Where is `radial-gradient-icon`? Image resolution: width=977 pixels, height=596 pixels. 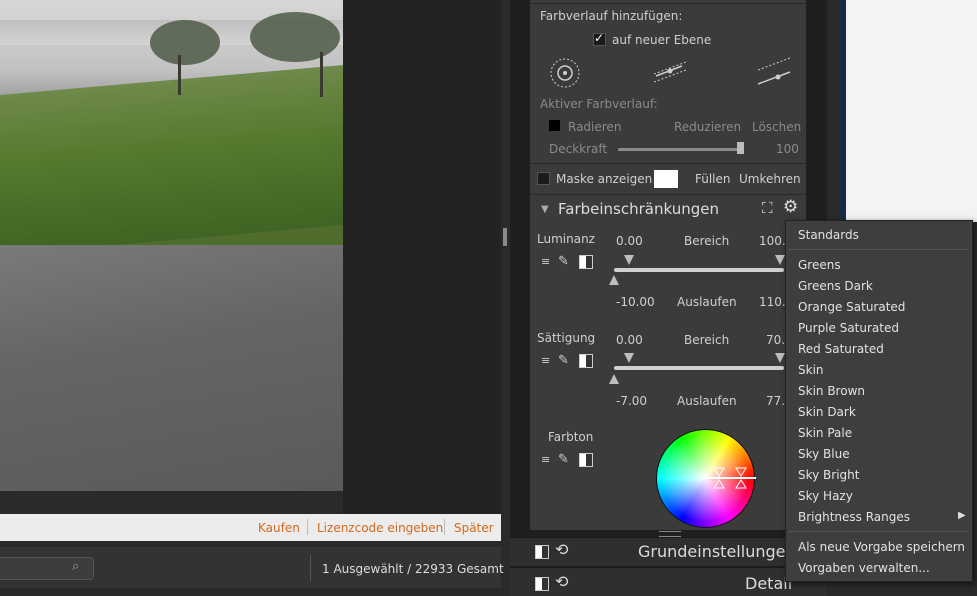 radial-gradient-icon is located at coordinates (565, 73).